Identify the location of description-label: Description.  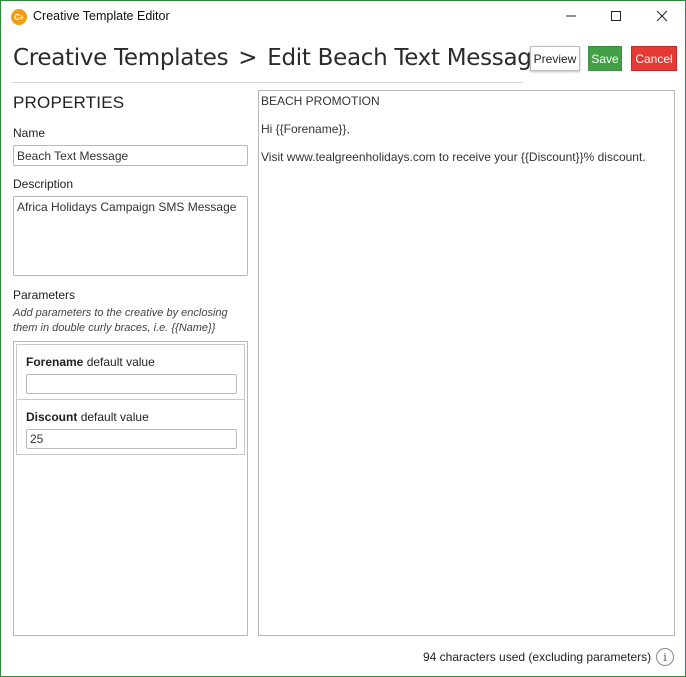
(43, 184).